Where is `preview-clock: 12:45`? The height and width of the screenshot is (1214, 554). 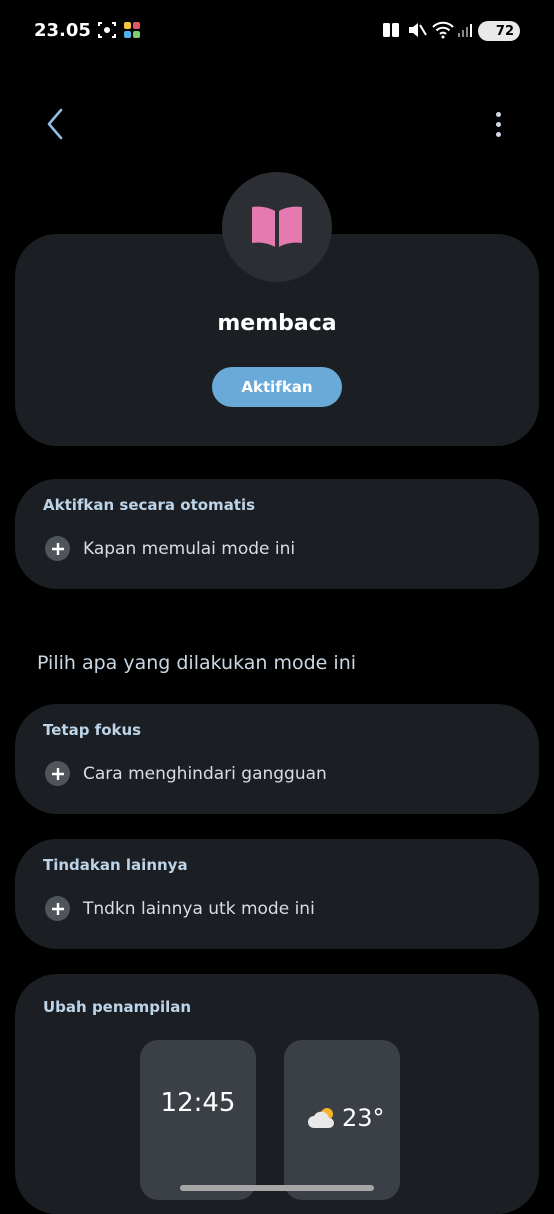 preview-clock: 12:45 is located at coordinates (198, 1103).